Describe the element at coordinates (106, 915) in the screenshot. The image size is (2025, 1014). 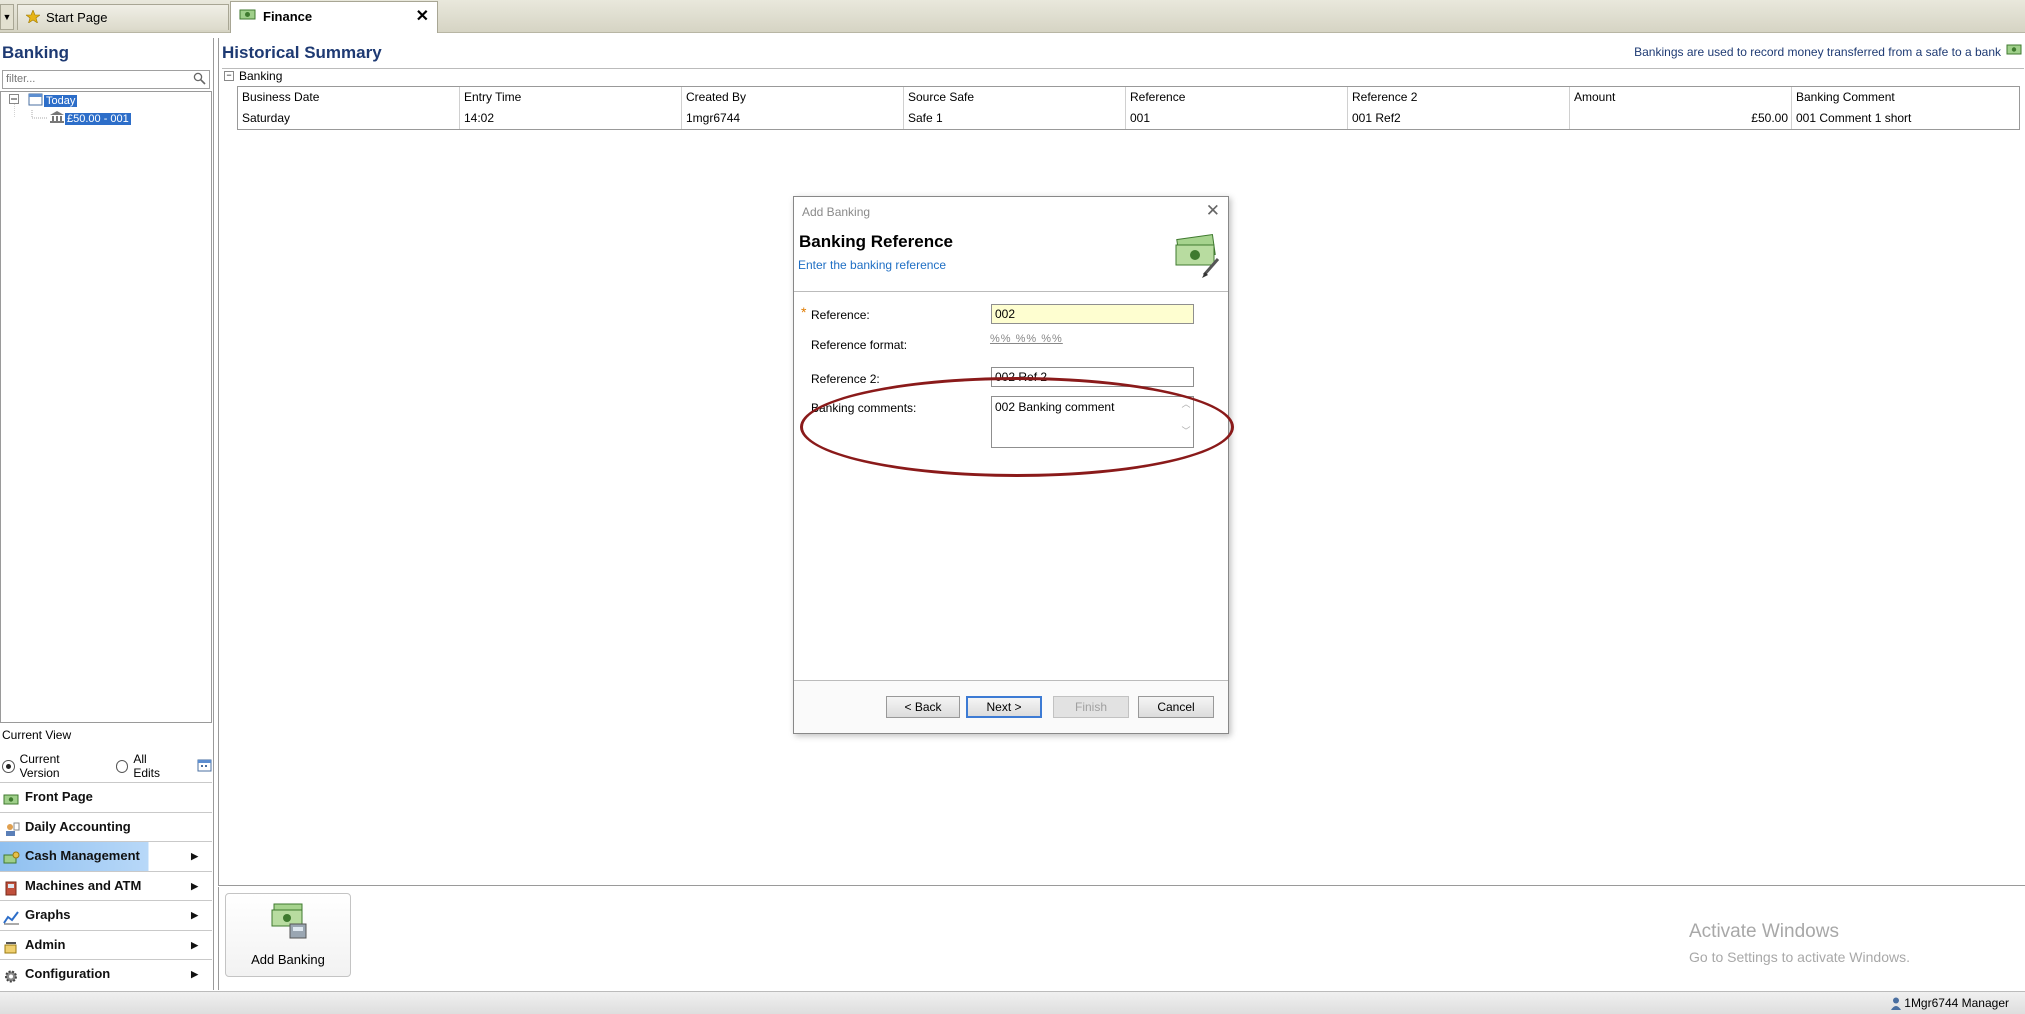
I see `nav-graphs: Graphs ▶` at that location.